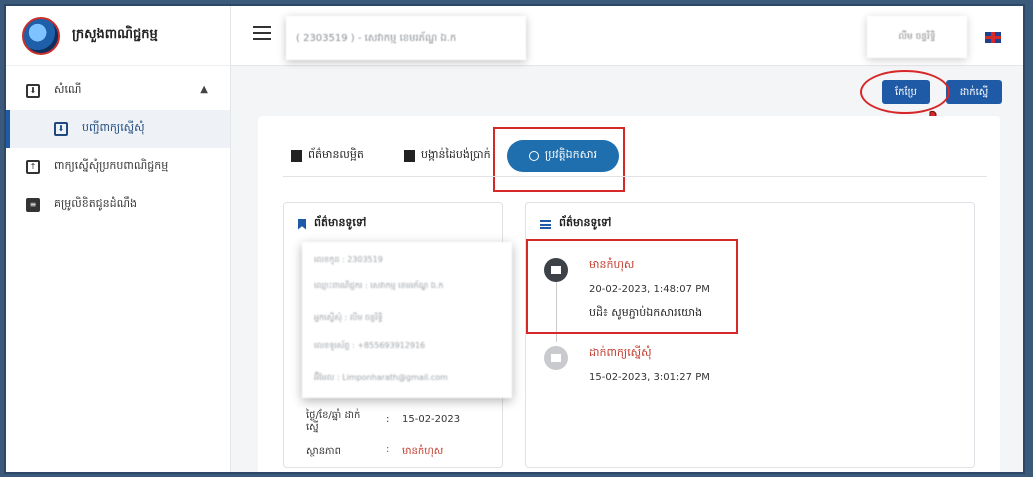  Describe the element at coordinates (905, 92) in the screenshot. I see `highlight-ellipse` at that location.